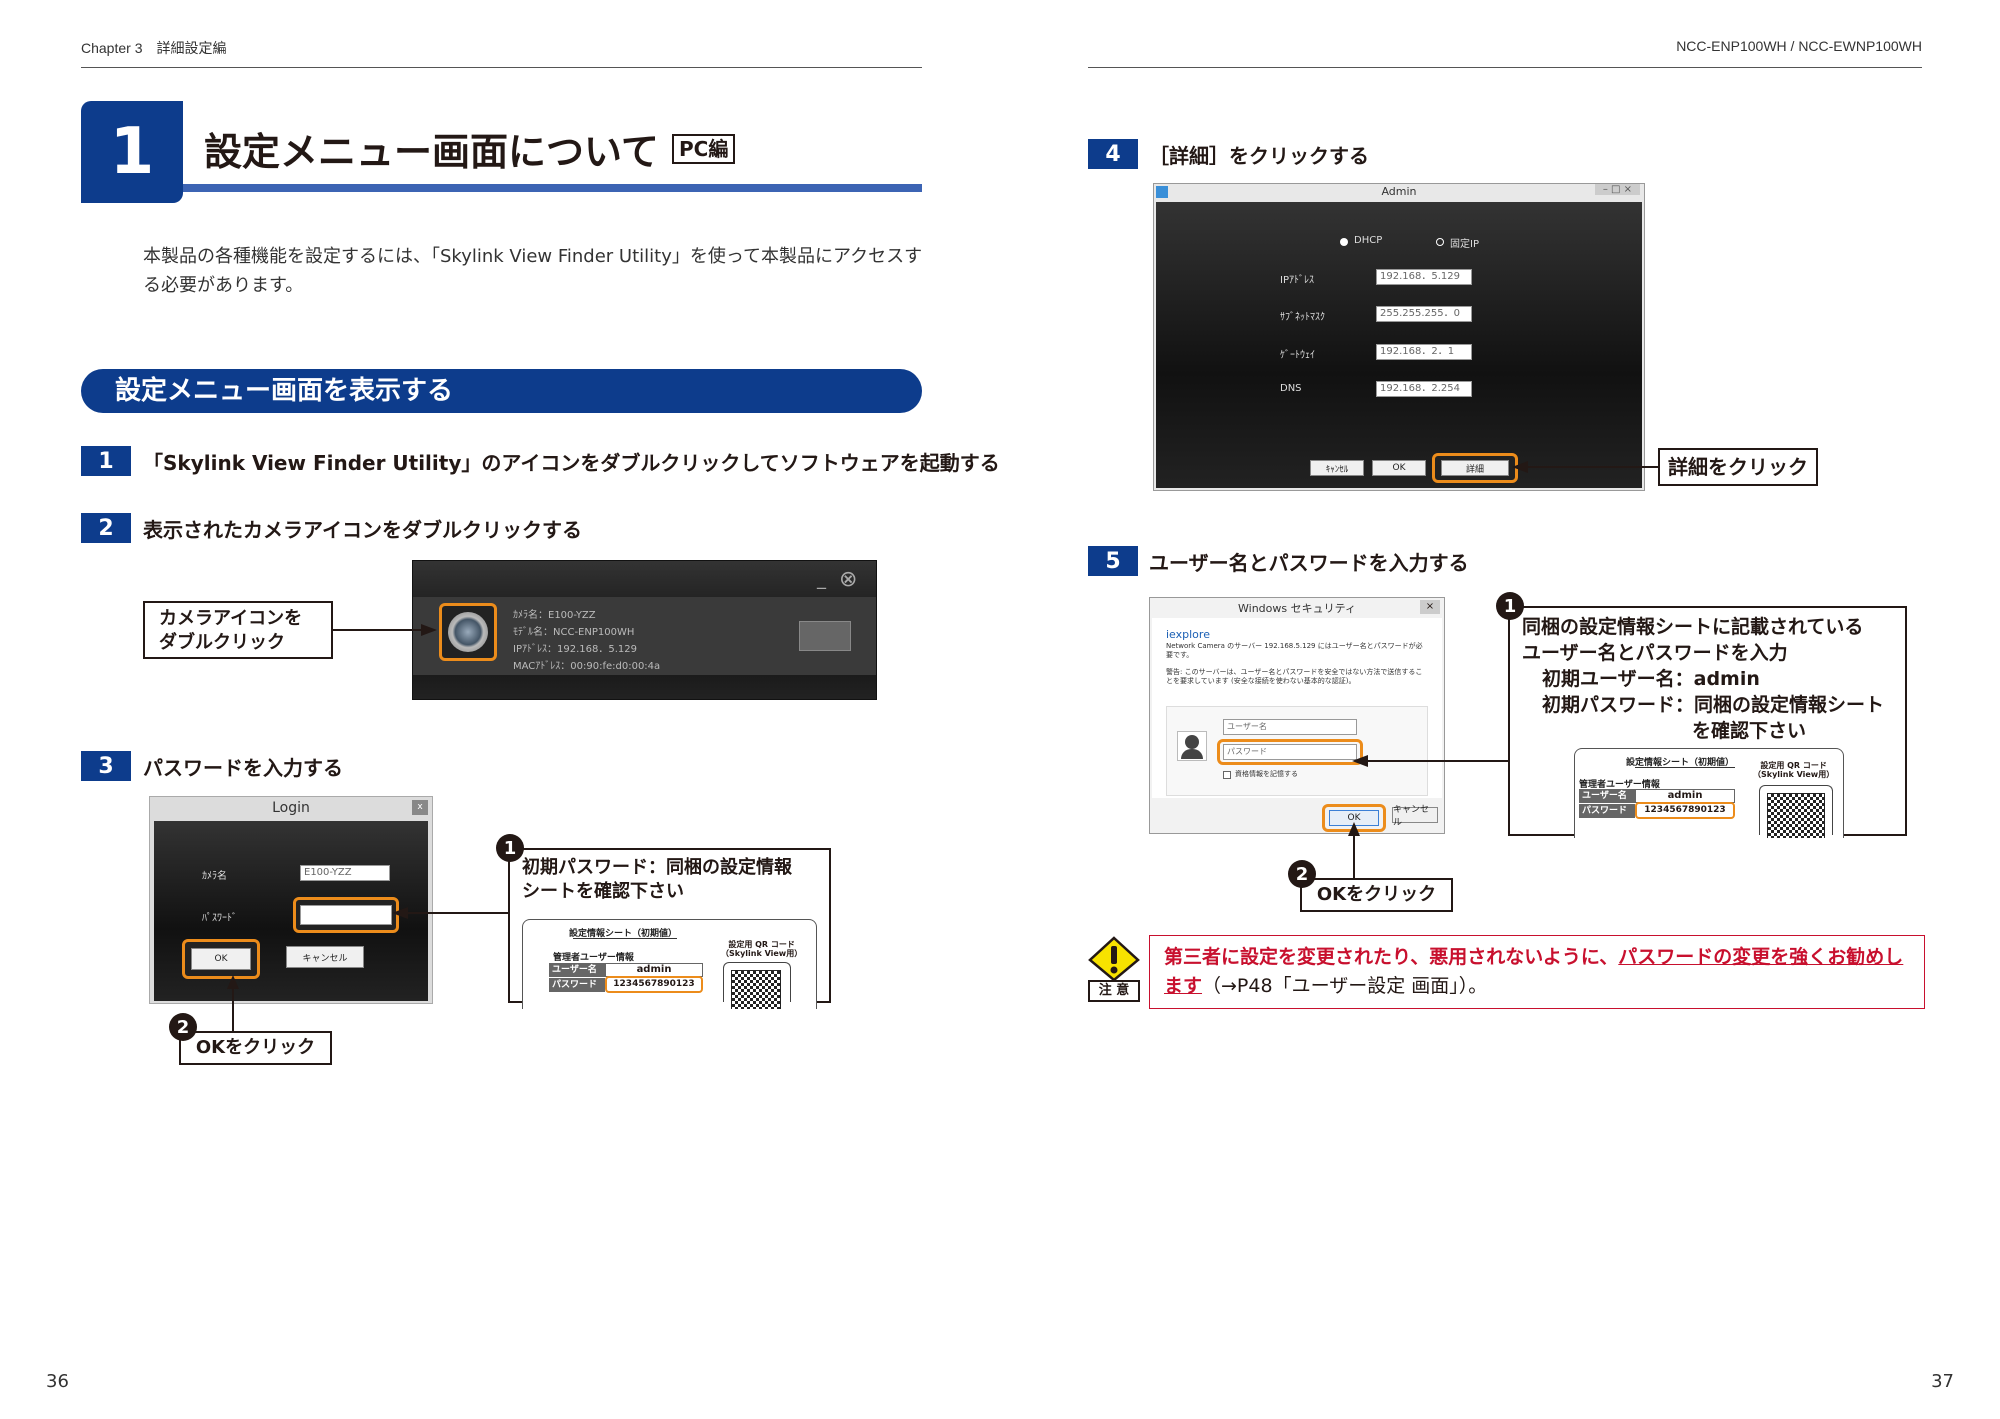  I want to click on detail-callout: 詳細をクリック, so click(1738, 467).